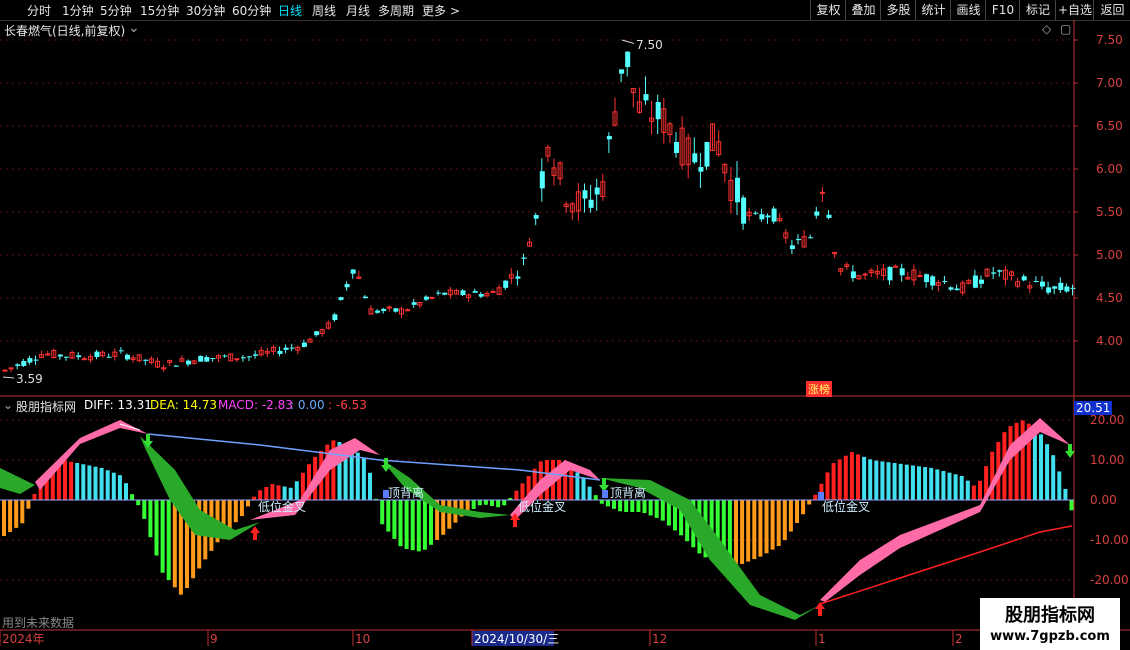 The image size is (1130, 650). I want to click on x-label-0: 2024年, so click(23, 639).